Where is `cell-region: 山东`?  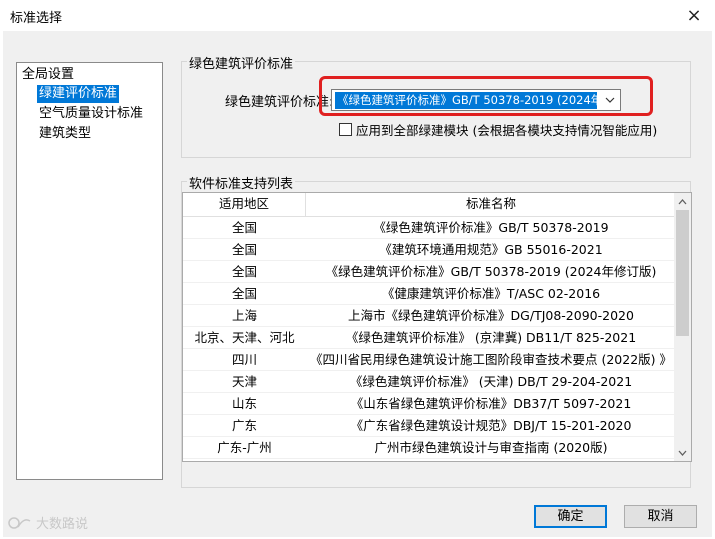
cell-region: 山东 is located at coordinates (244, 403).